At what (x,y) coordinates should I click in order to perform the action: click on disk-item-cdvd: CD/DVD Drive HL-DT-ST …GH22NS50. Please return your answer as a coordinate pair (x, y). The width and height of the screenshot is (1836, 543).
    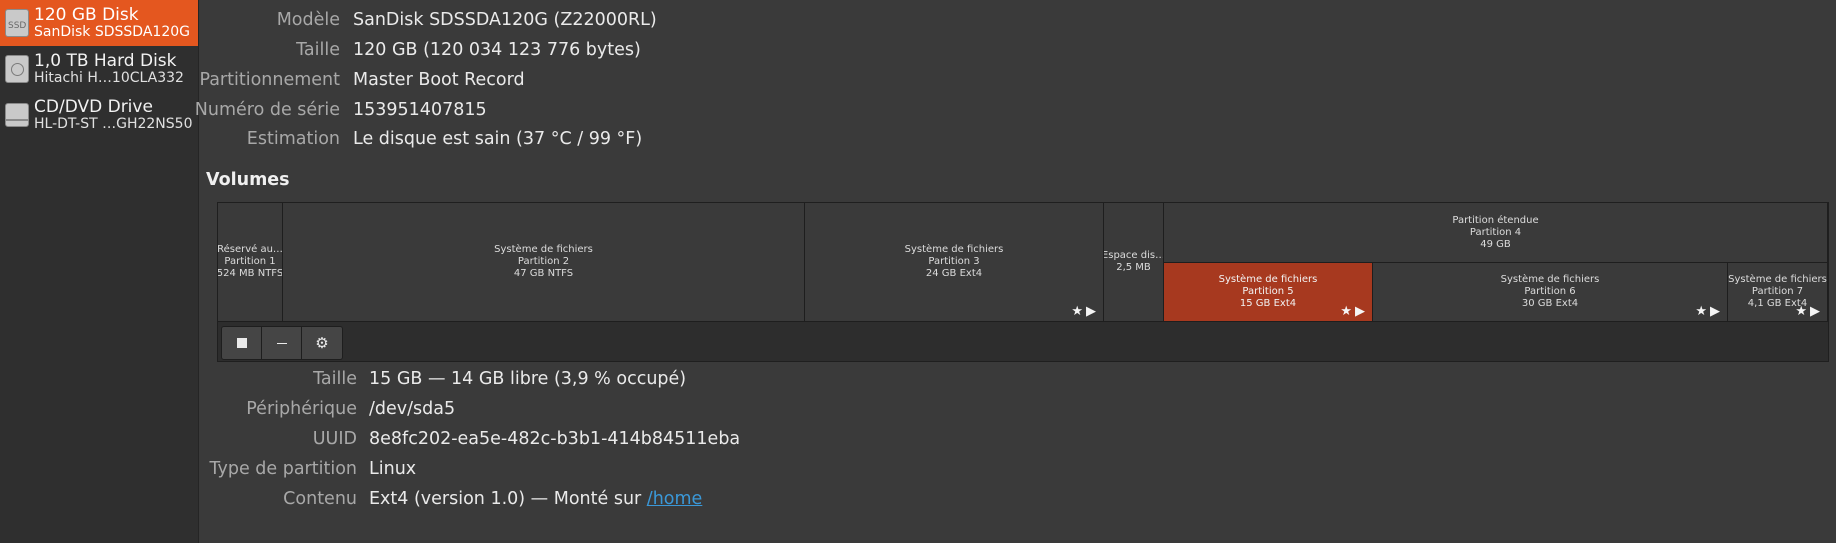
    Looking at the image, I should click on (99, 115).